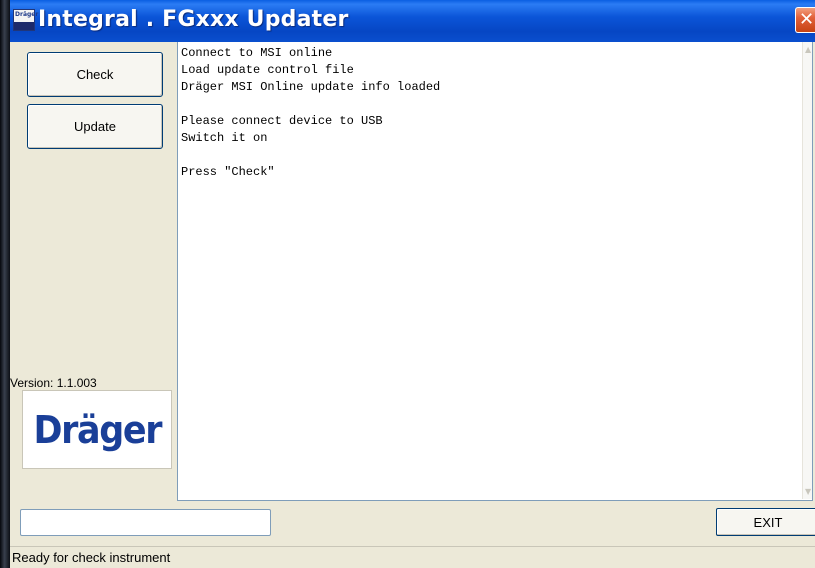 This screenshot has height=568, width=815. Describe the element at coordinates (145, 522) in the screenshot. I see `progress-field` at that location.